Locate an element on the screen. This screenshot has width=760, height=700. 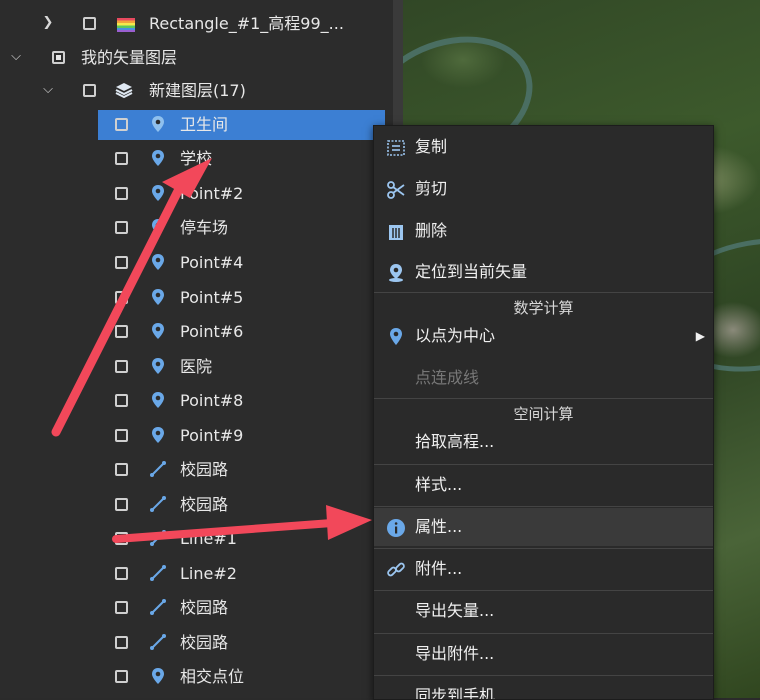
scissors-icon is located at coordinates (396, 190).